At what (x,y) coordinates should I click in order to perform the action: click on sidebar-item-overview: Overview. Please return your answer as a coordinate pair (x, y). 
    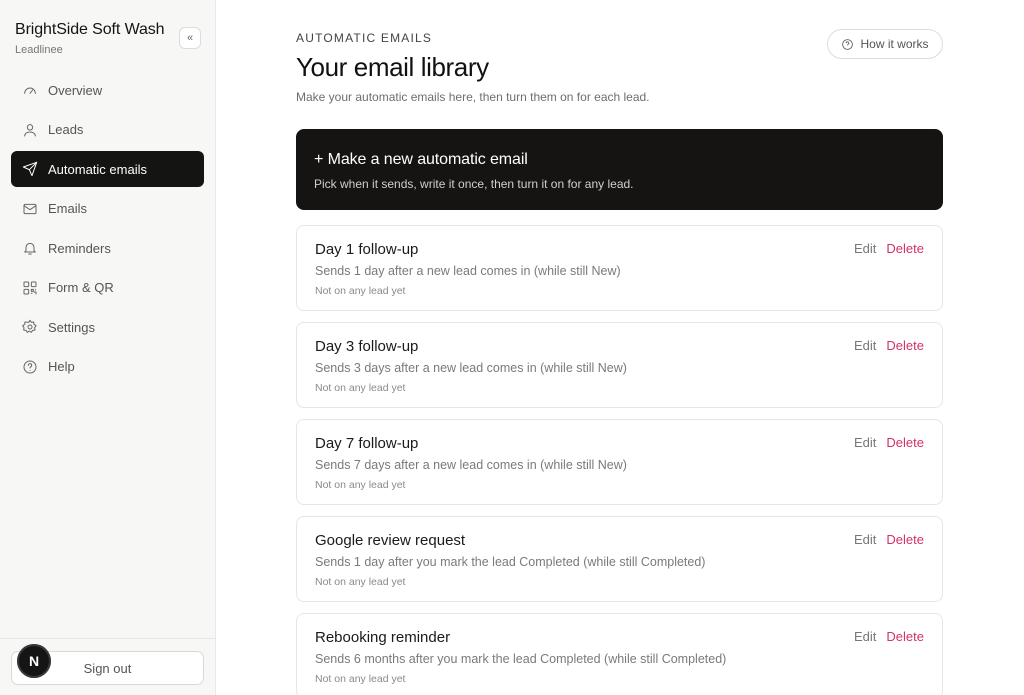
    Looking at the image, I should click on (107, 90).